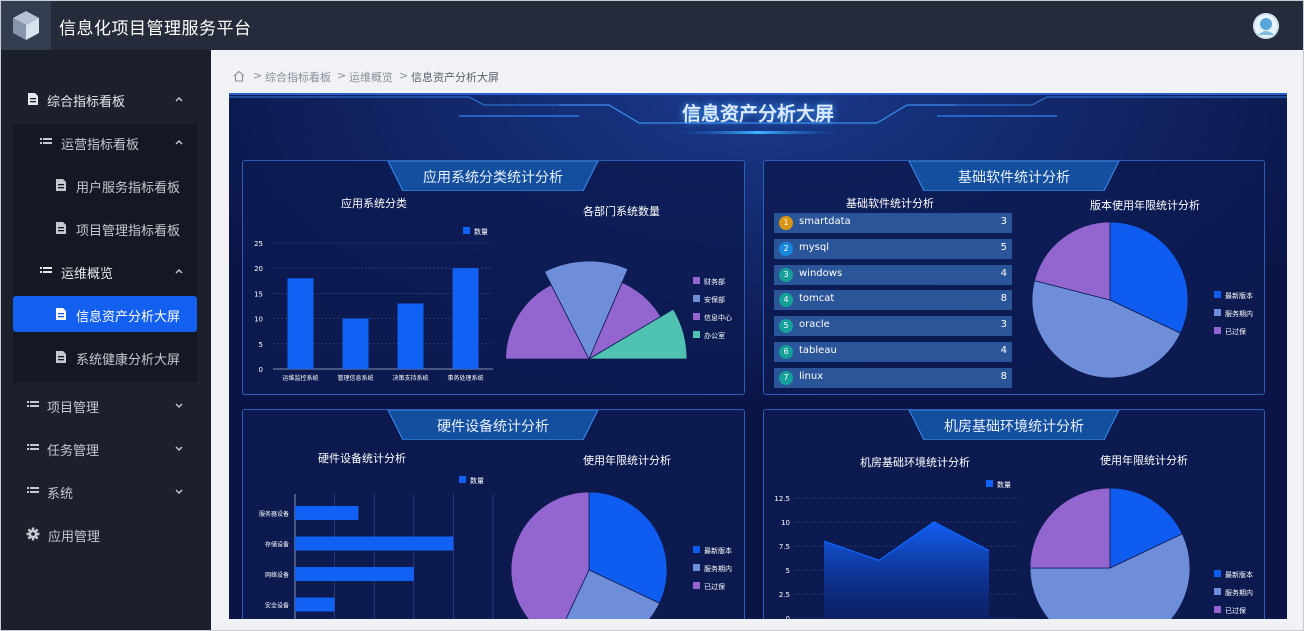 Image resolution: width=1304 pixels, height=631 pixels. Describe the element at coordinates (893, 352) in the screenshot. I see `list-item: 6 tableau 4` at that location.